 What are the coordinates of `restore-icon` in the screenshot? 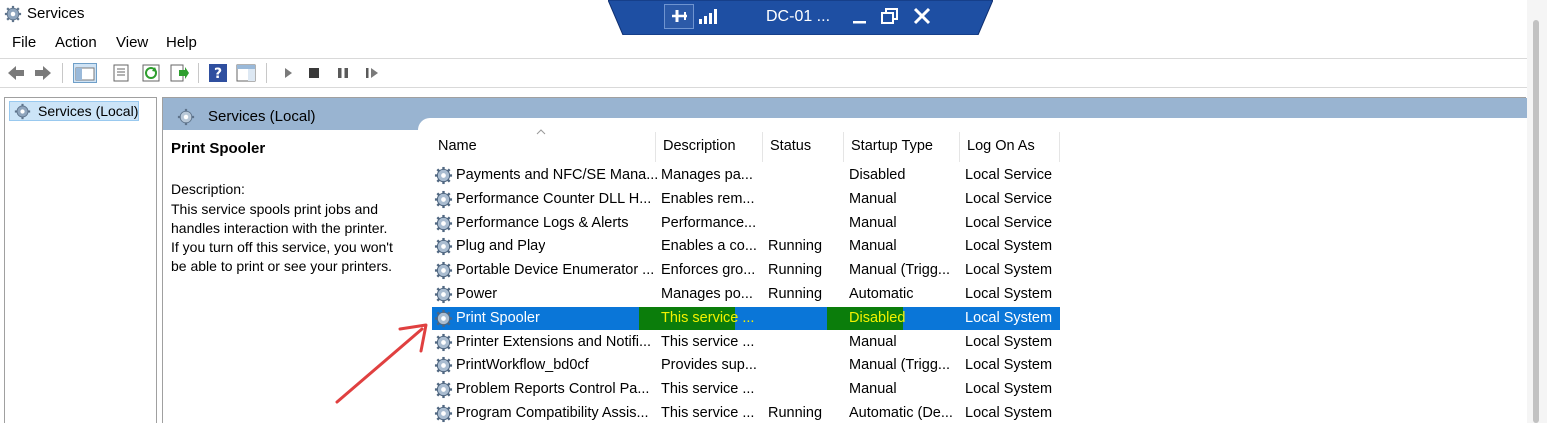 It's located at (890, 16).